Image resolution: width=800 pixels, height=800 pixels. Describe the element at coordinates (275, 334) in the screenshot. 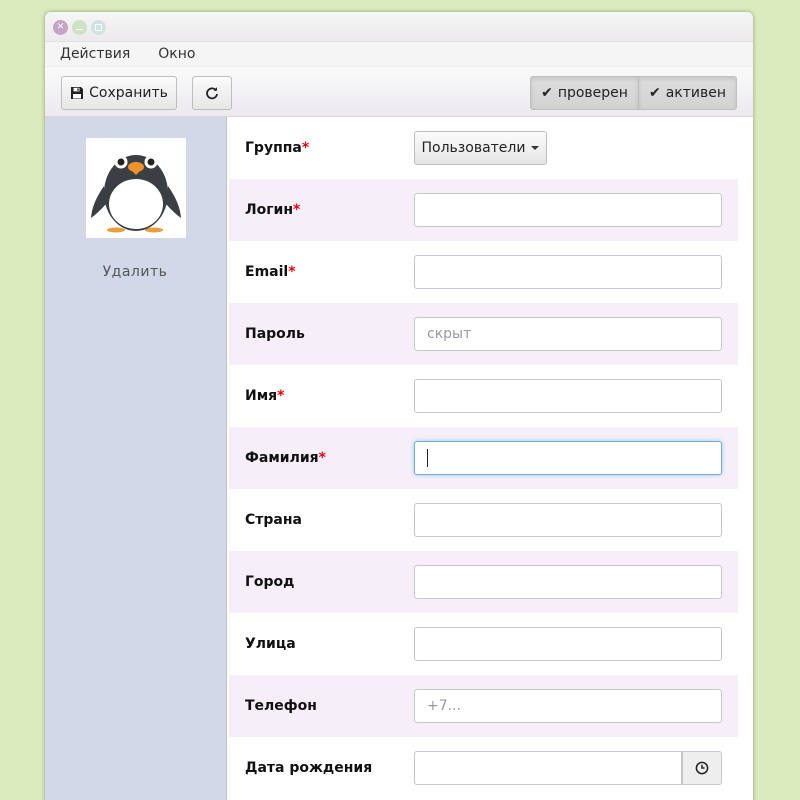

I see `password-label: Пароль` at that location.